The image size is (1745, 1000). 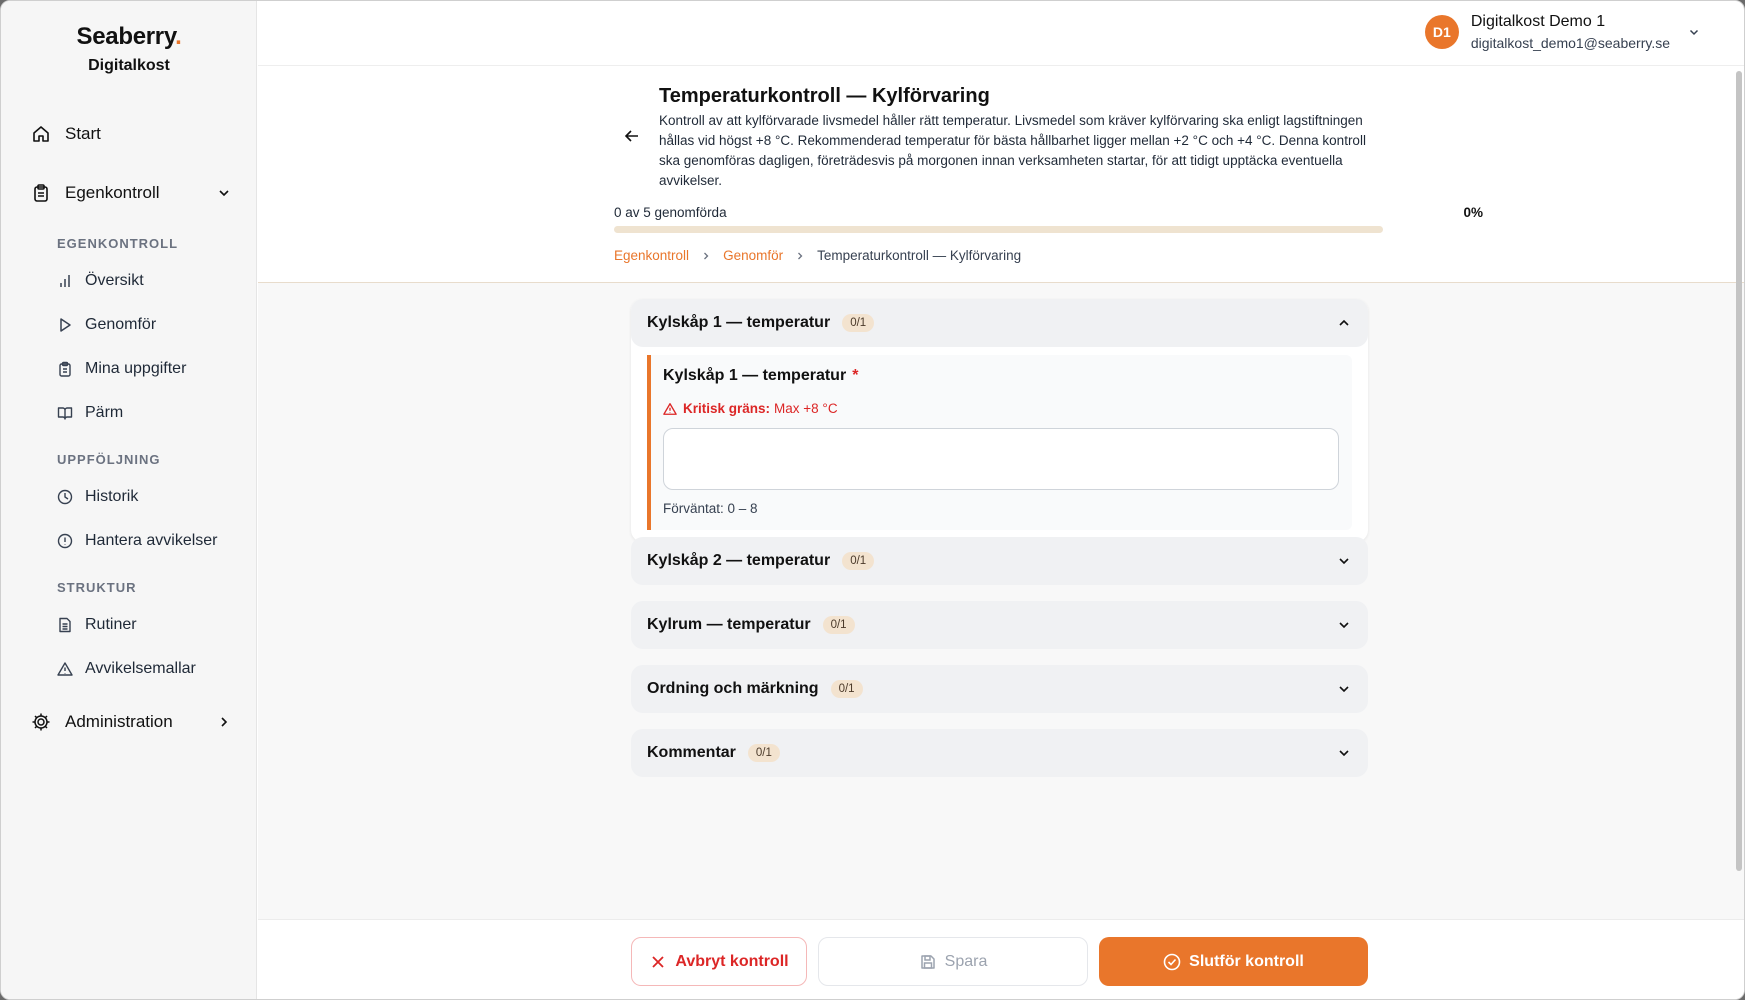 What do you see at coordinates (65, 625) in the screenshot?
I see `file-text-icon` at bounding box center [65, 625].